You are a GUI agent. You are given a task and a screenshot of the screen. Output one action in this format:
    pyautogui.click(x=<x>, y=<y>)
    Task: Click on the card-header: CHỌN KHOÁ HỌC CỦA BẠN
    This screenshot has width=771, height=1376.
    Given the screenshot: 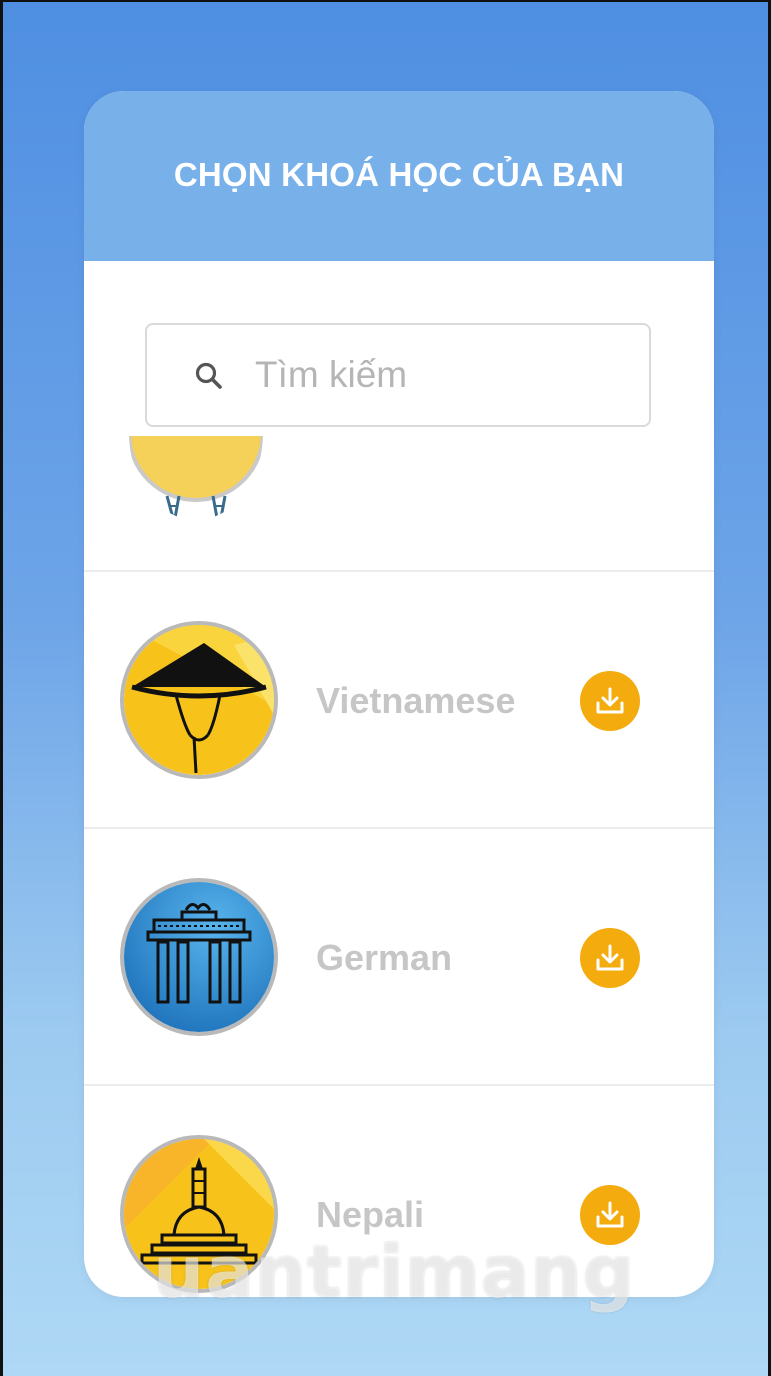 What is the action you would take?
    pyautogui.click(x=399, y=176)
    